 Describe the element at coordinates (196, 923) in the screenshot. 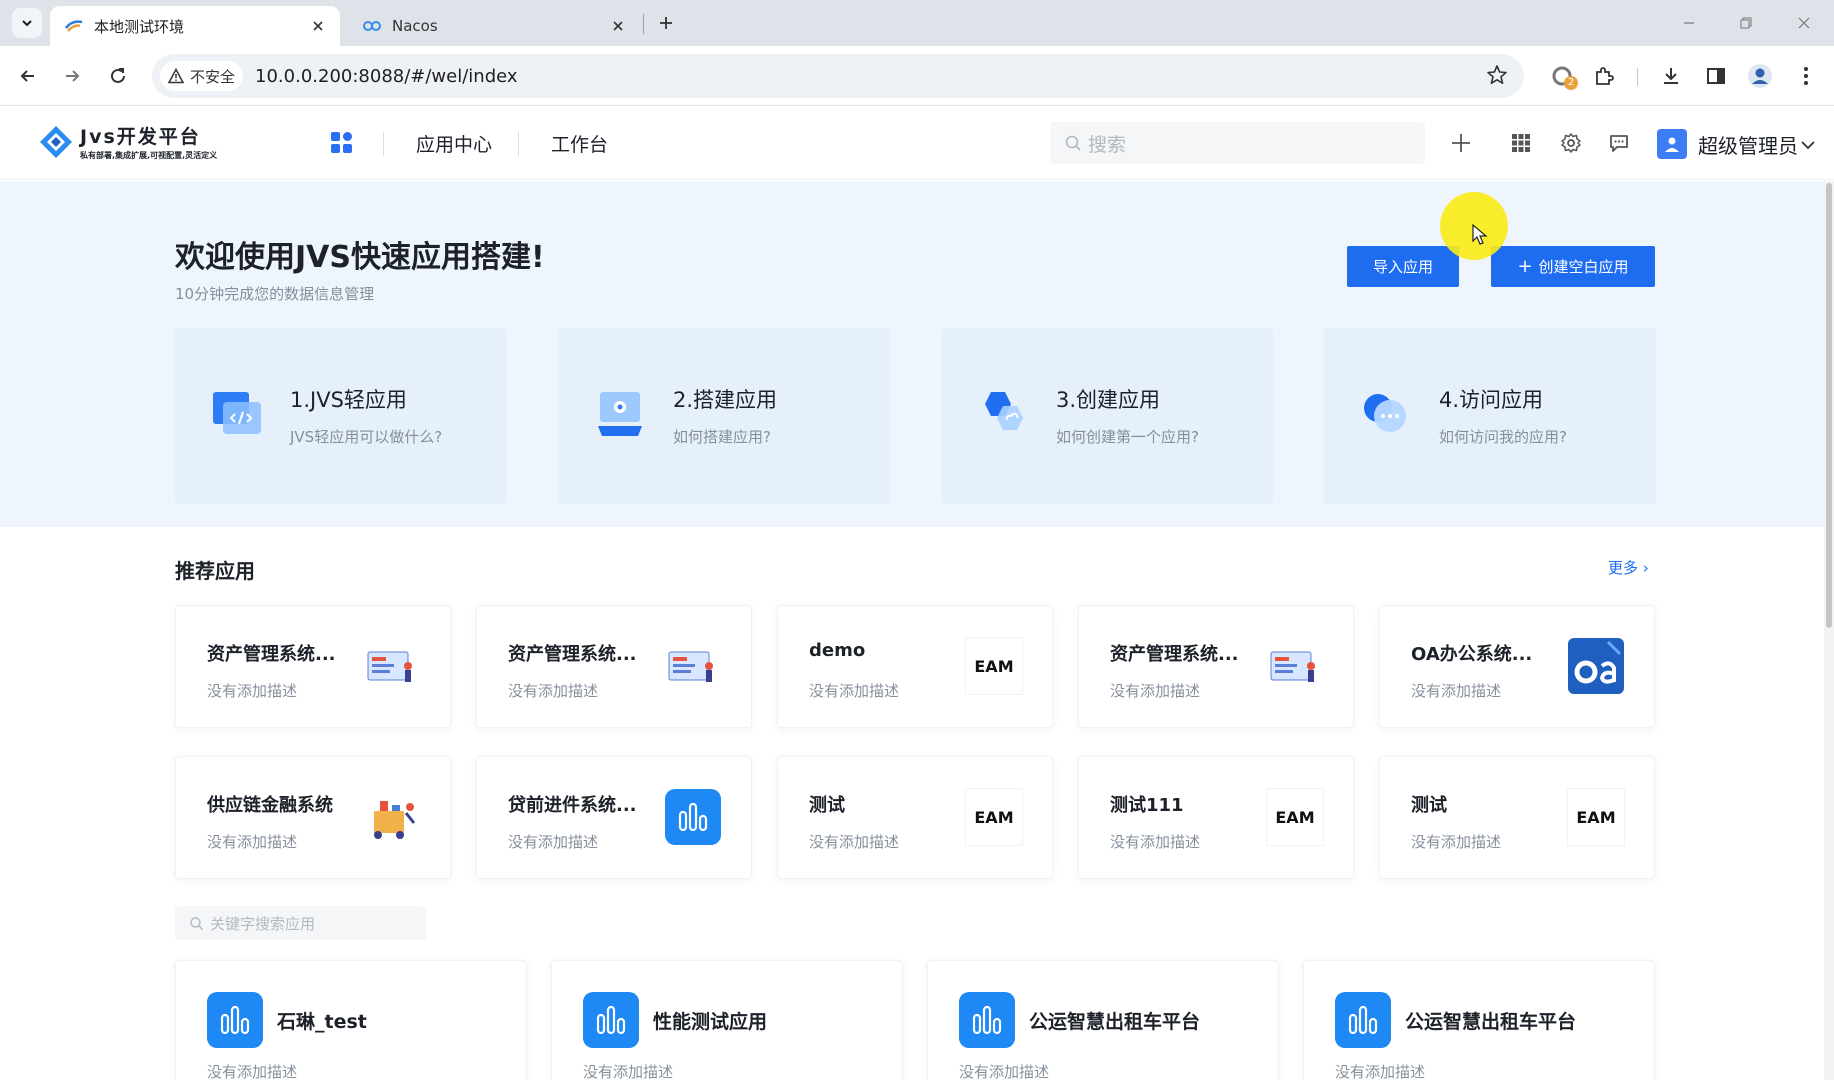

I see `search-icon` at that location.